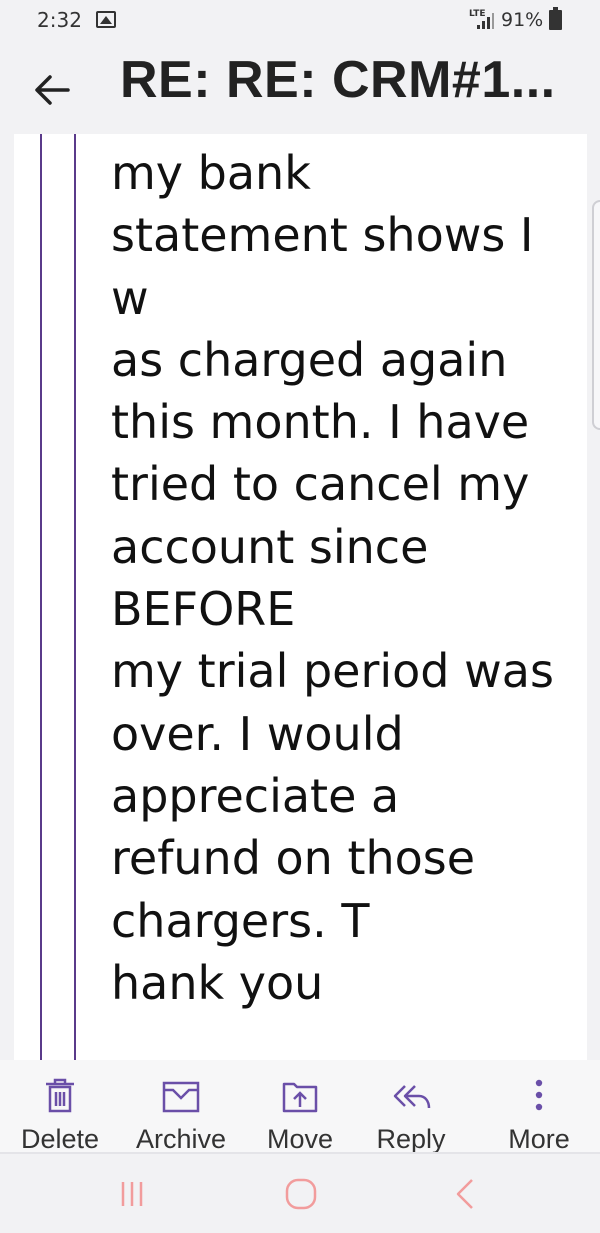  I want to click on status-bar: 2:32 LTE 91%, so click(300, 22).